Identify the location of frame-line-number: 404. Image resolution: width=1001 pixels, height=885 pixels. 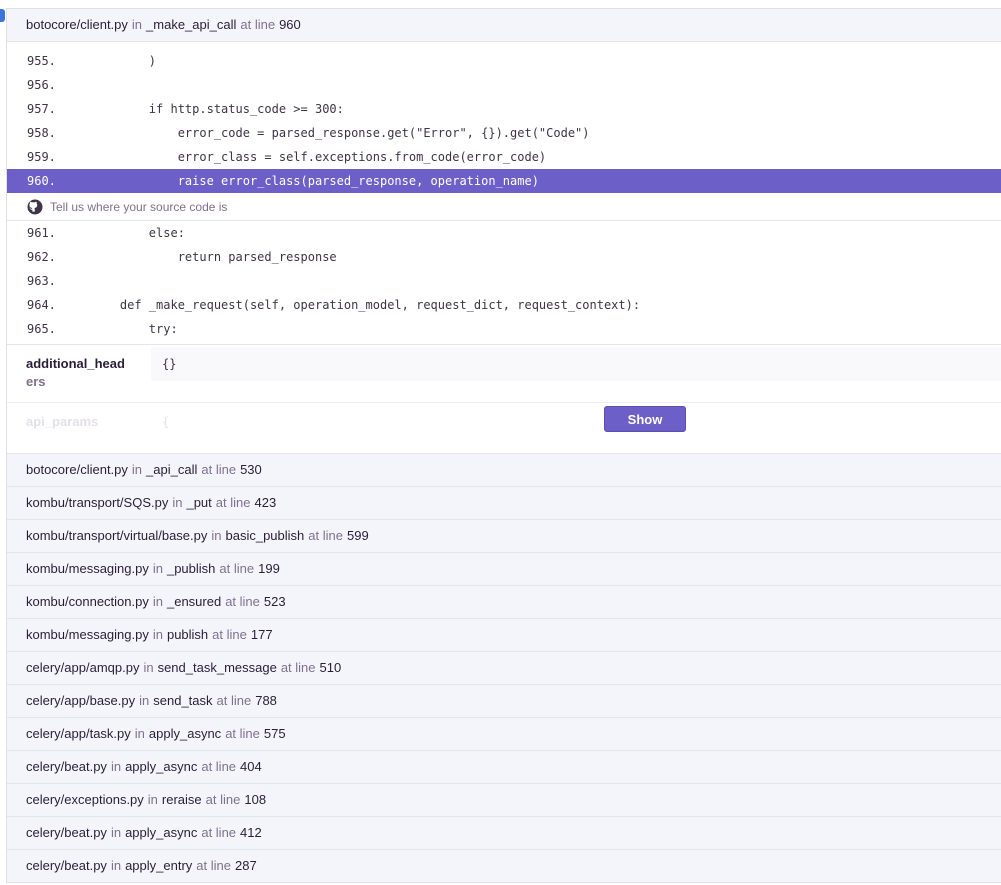
(251, 766).